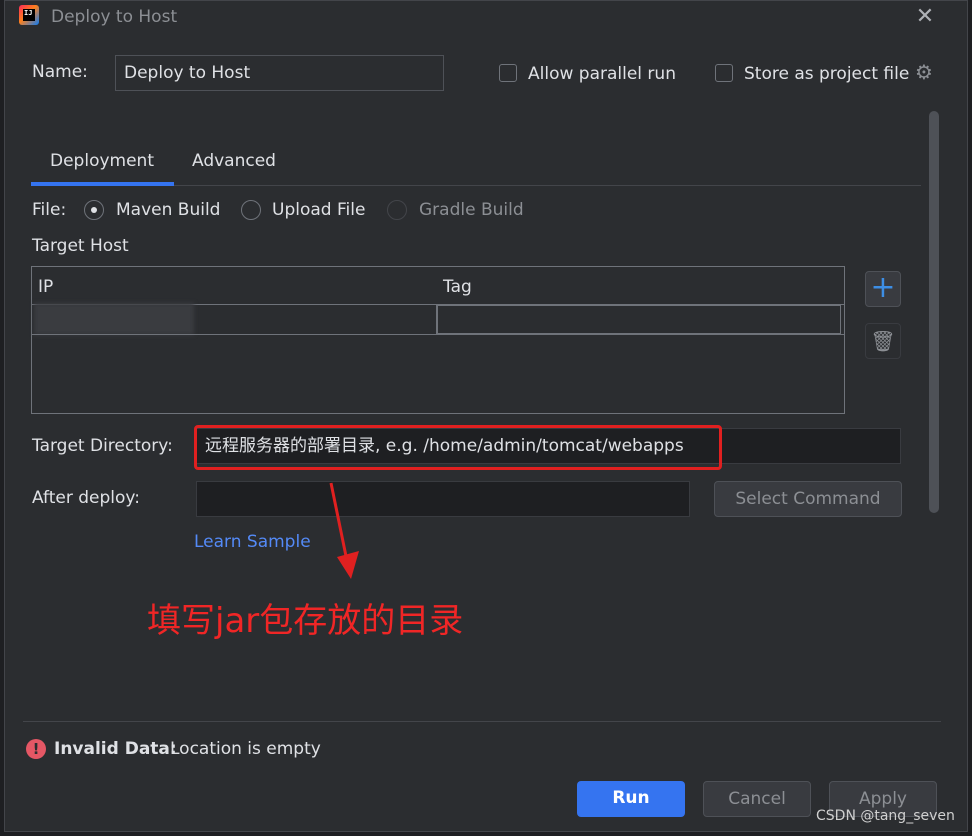 Image resolution: width=972 pixels, height=836 pixels. I want to click on name-input: Deploy to Host, so click(279, 73).